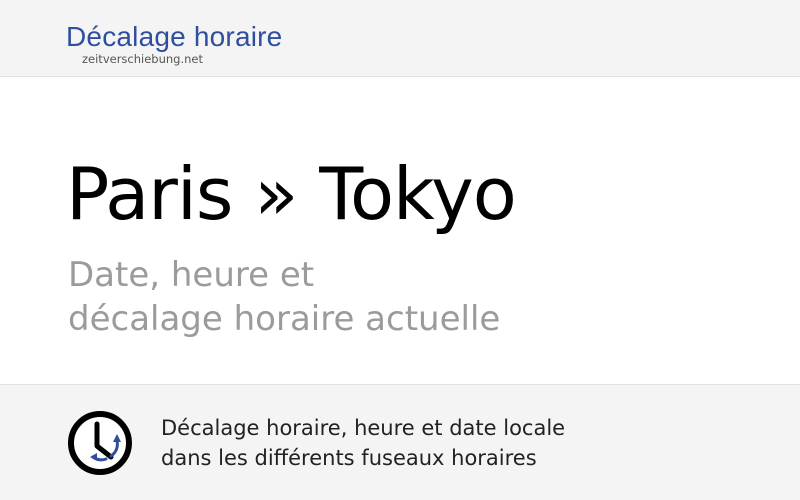  What do you see at coordinates (100, 443) in the screenshot?
I see `clock-icon` at bounding box center [100, 443].